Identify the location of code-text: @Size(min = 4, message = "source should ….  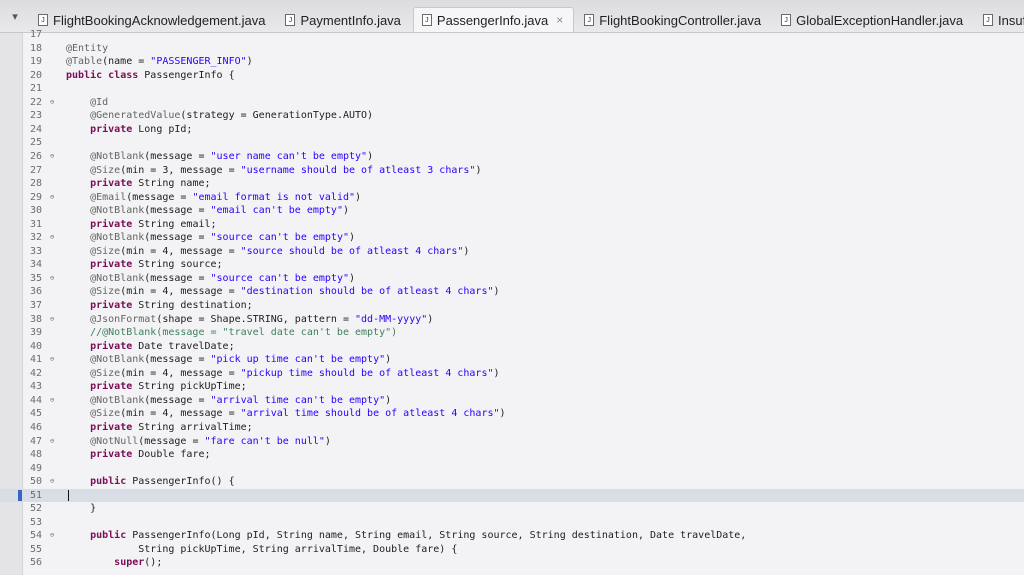
(280, 251).